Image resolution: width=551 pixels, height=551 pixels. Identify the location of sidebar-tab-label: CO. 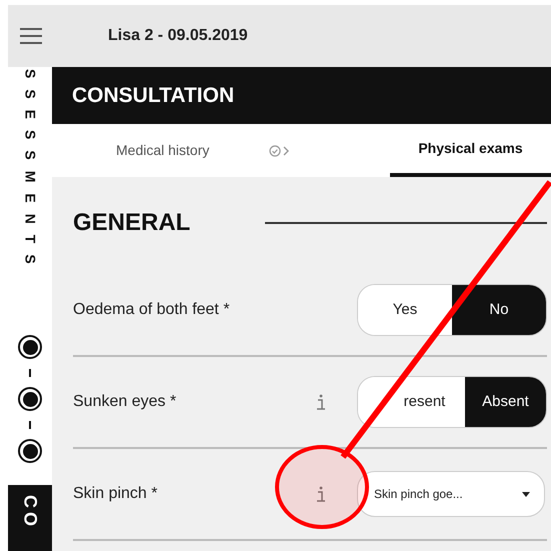
(31, 513).